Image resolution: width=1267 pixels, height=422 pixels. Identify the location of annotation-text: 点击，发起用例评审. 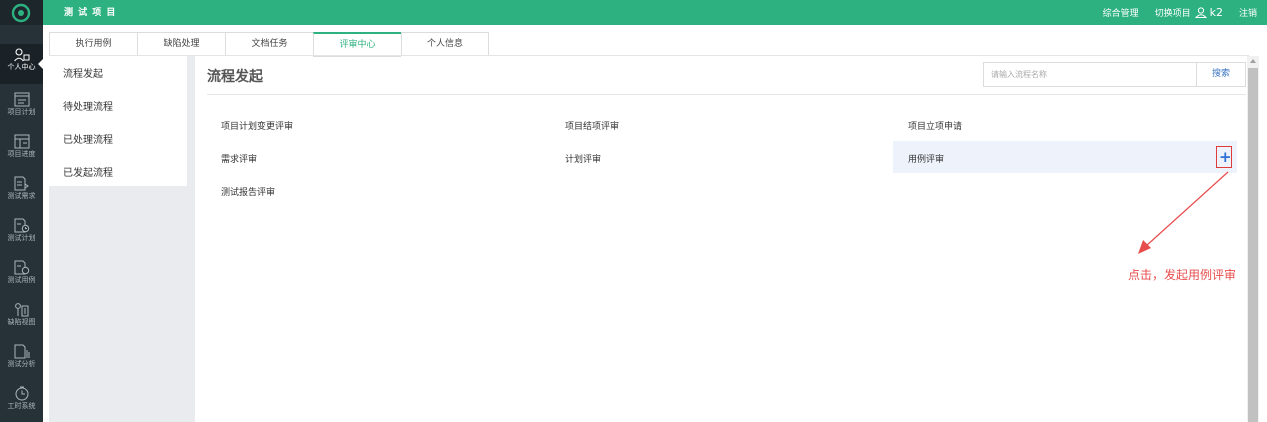
(1182, 275).